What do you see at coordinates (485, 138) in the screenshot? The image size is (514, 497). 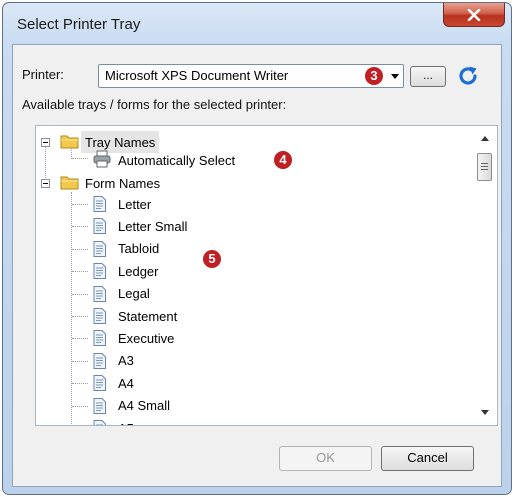 I see `scroll-up-arrow-icon` at bounding box center [485, 138].